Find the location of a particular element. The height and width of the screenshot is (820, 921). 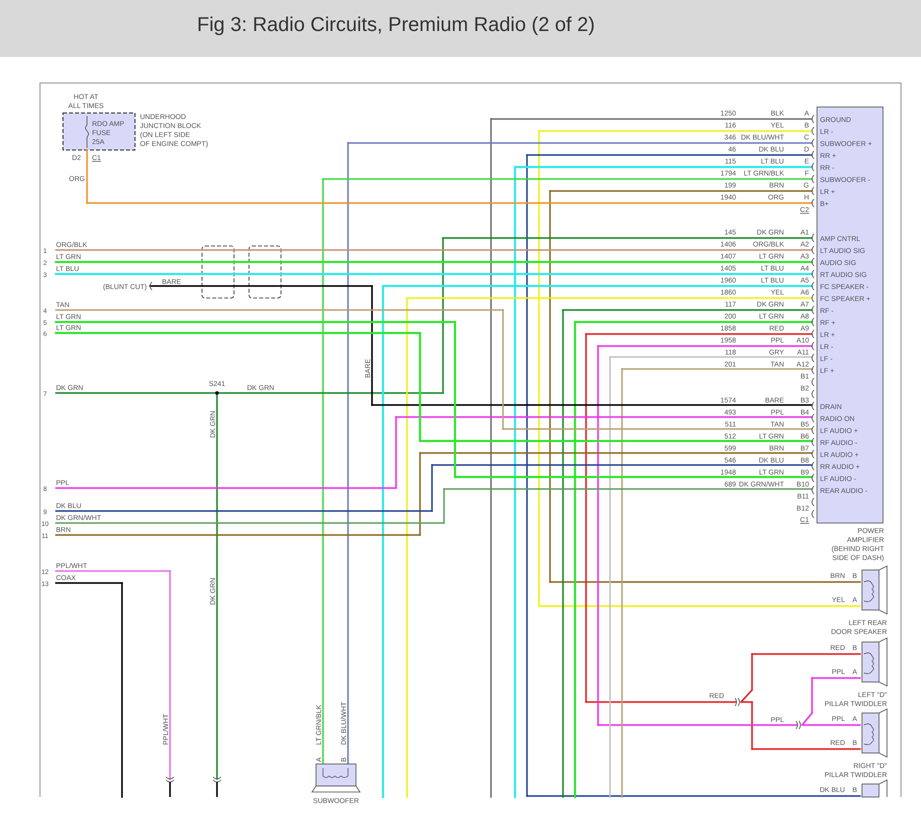

subwoofer-icon is located at coordinates (336, 778).